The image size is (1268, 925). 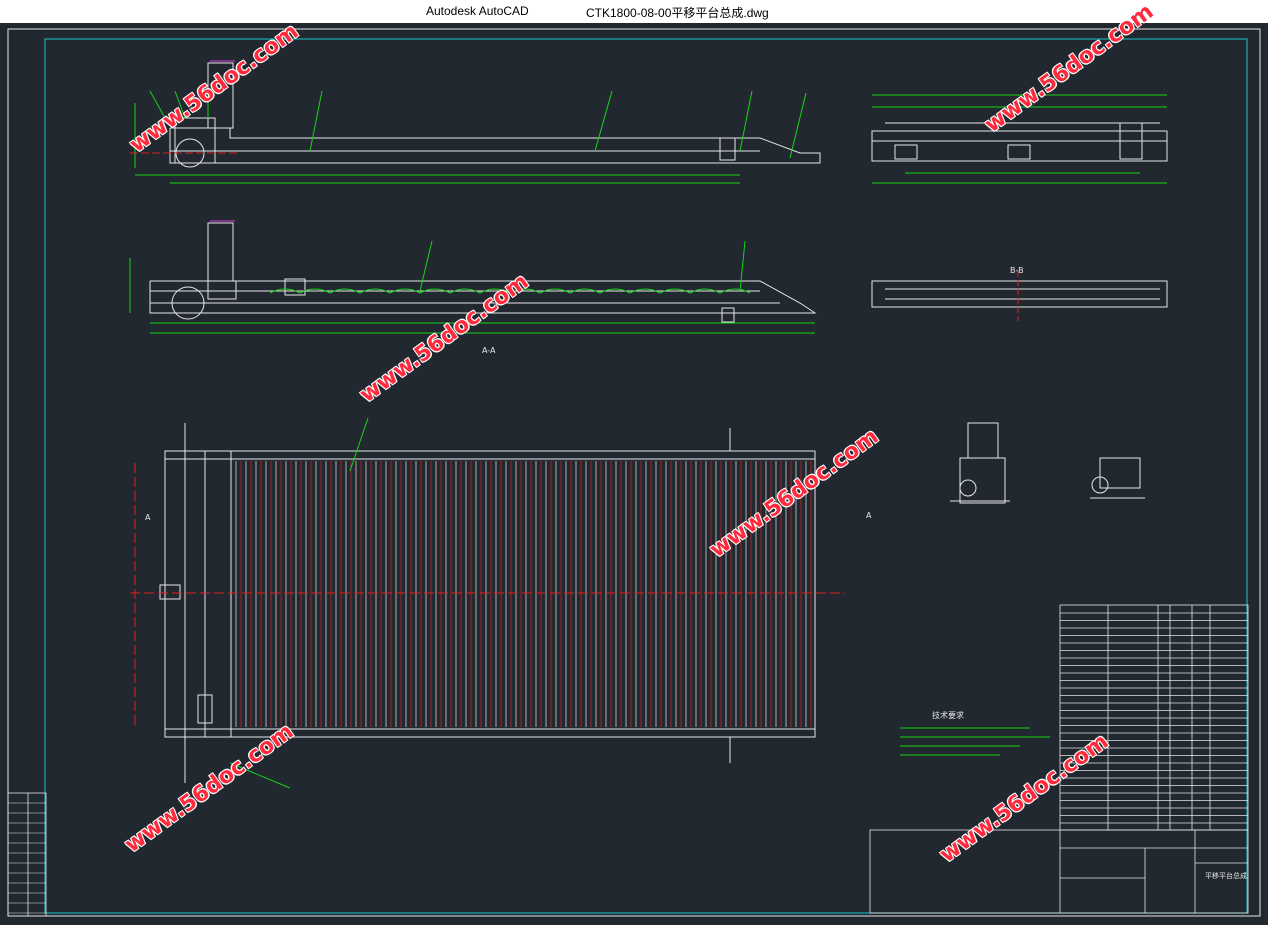 What do you see at coordinates (1019, 142) in the screenshot?
I see `end-view` at bounding box center [1019, 142].